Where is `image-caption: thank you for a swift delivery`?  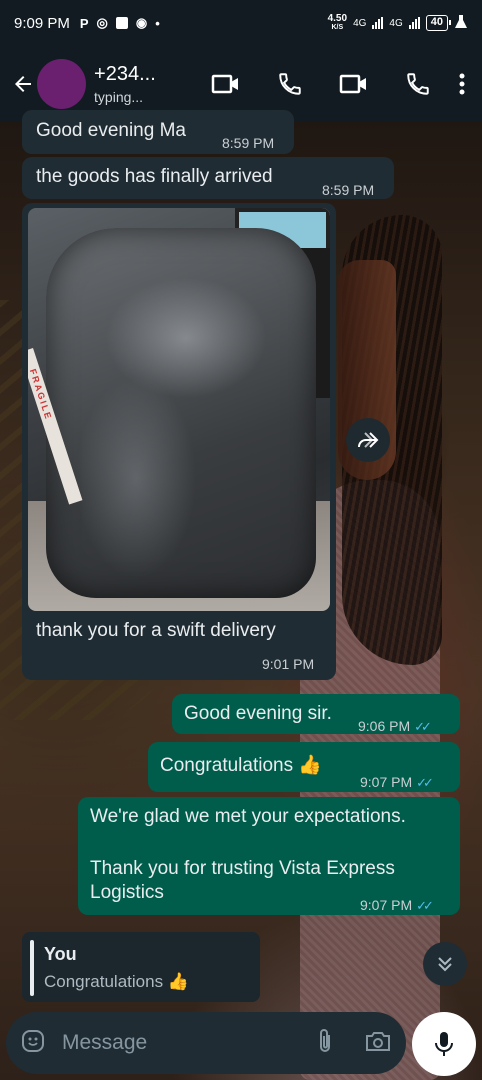
image-caption: thank you for a swift delivery is located at coordinates (156, 630).